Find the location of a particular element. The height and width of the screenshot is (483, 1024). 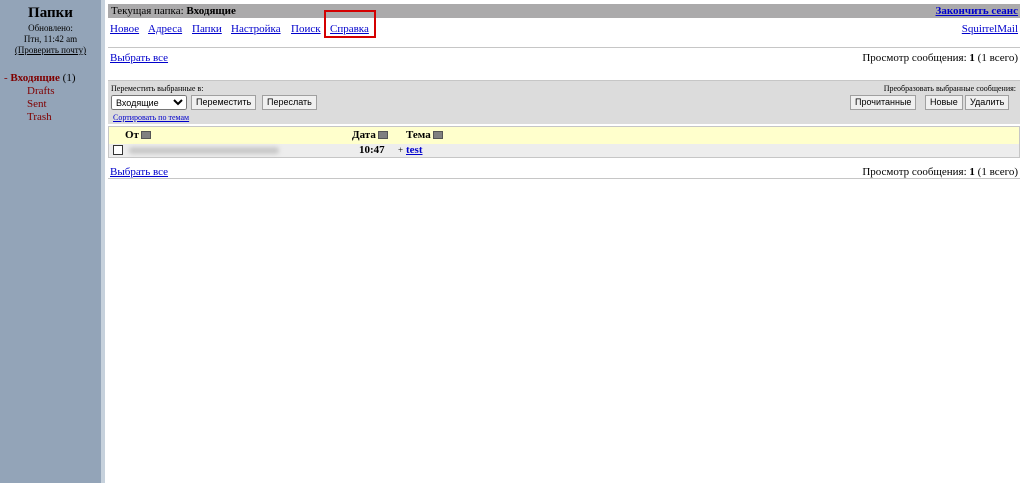

folder-header-bar: Текущая папка: Входящие Закончить сеанс is located at coordinates (564, 11).